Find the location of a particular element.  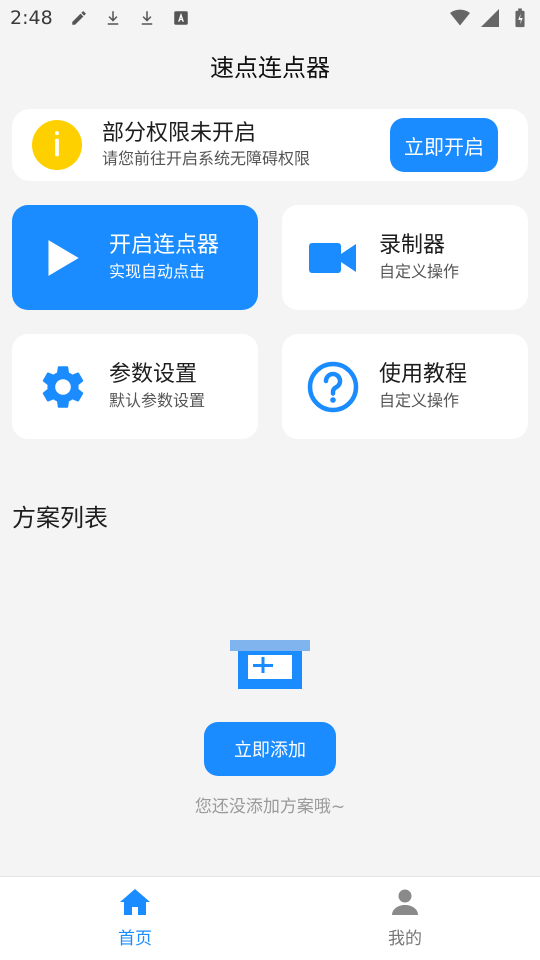

tile-tutorial: 使用教程 自定义操作 is located at coordinates (405, 386).